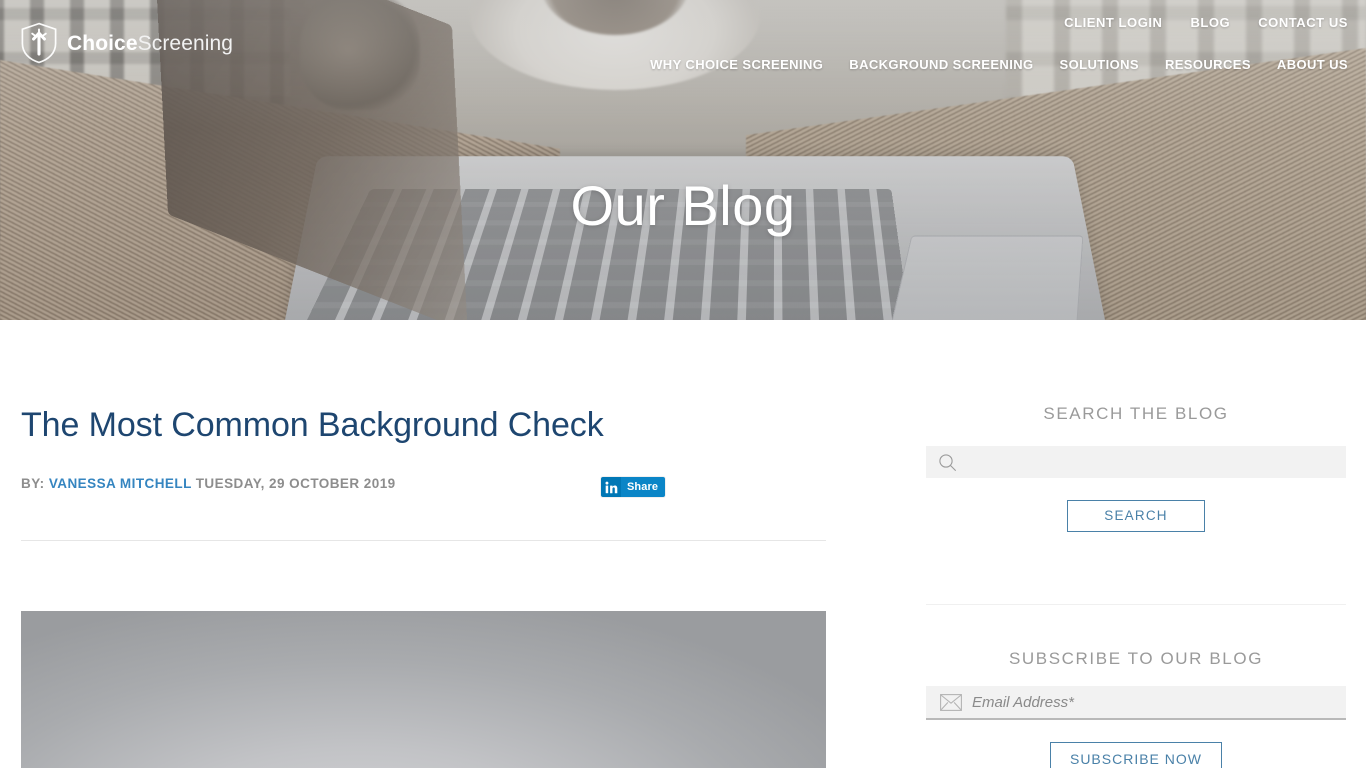  What do you see at coordinates (102, 43) in the screenshot?
I see `logo-word-bold: Choice` at bounding box center [102, 43].